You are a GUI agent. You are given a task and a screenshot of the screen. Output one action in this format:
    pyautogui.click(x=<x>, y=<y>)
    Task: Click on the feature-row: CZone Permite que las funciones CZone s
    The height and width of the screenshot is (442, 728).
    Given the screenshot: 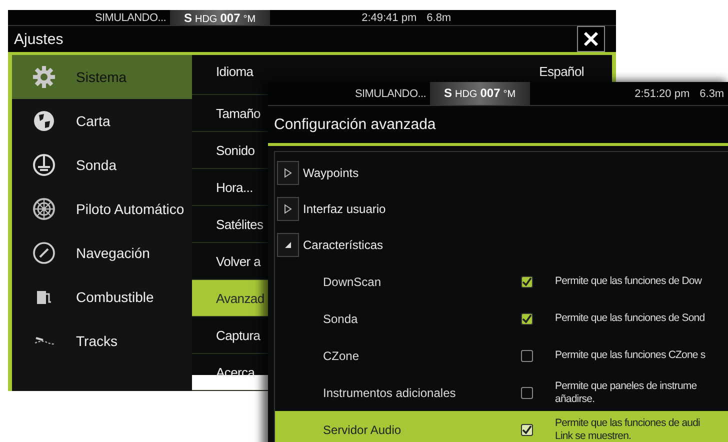 What is the action you would take?
    pyautogui.click(x=501, y=355)
    